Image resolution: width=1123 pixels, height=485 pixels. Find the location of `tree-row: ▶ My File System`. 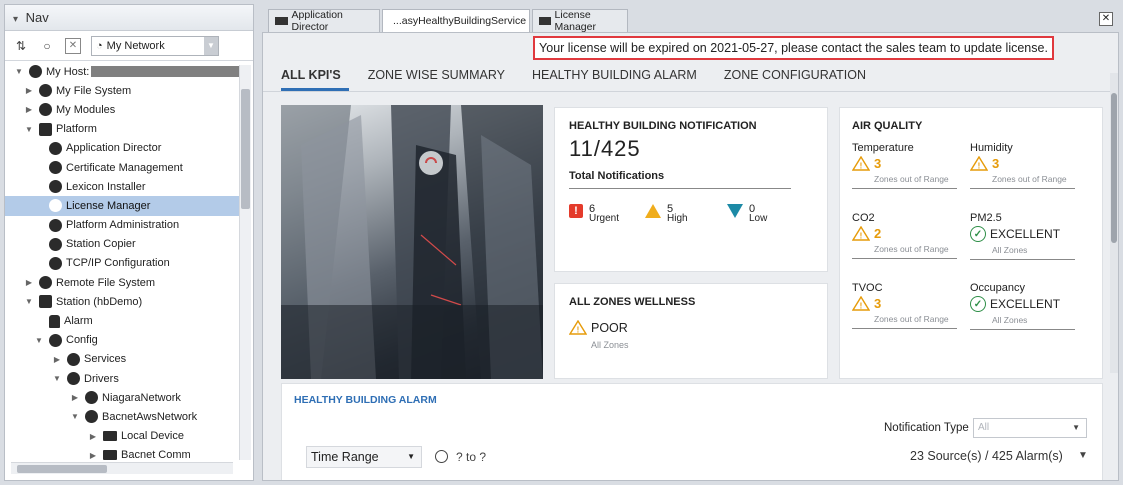

tree-row: ▶ My File System is located at coordinates (122, 90).